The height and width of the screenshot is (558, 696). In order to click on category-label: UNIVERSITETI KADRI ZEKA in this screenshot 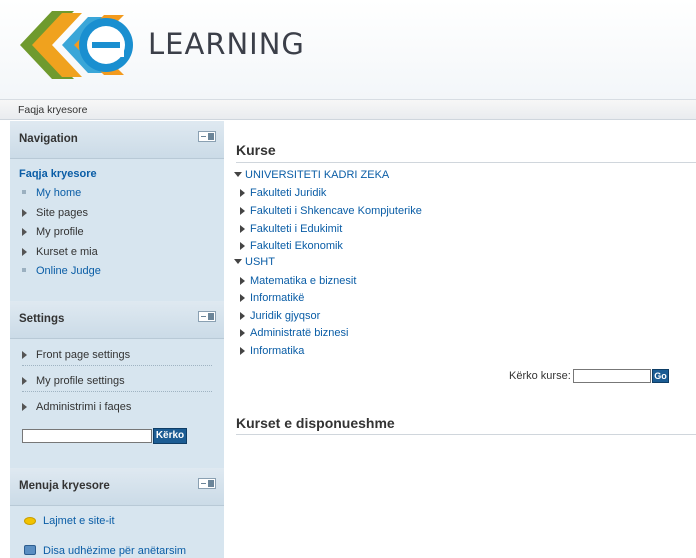, I will do `click(317, 175)`.